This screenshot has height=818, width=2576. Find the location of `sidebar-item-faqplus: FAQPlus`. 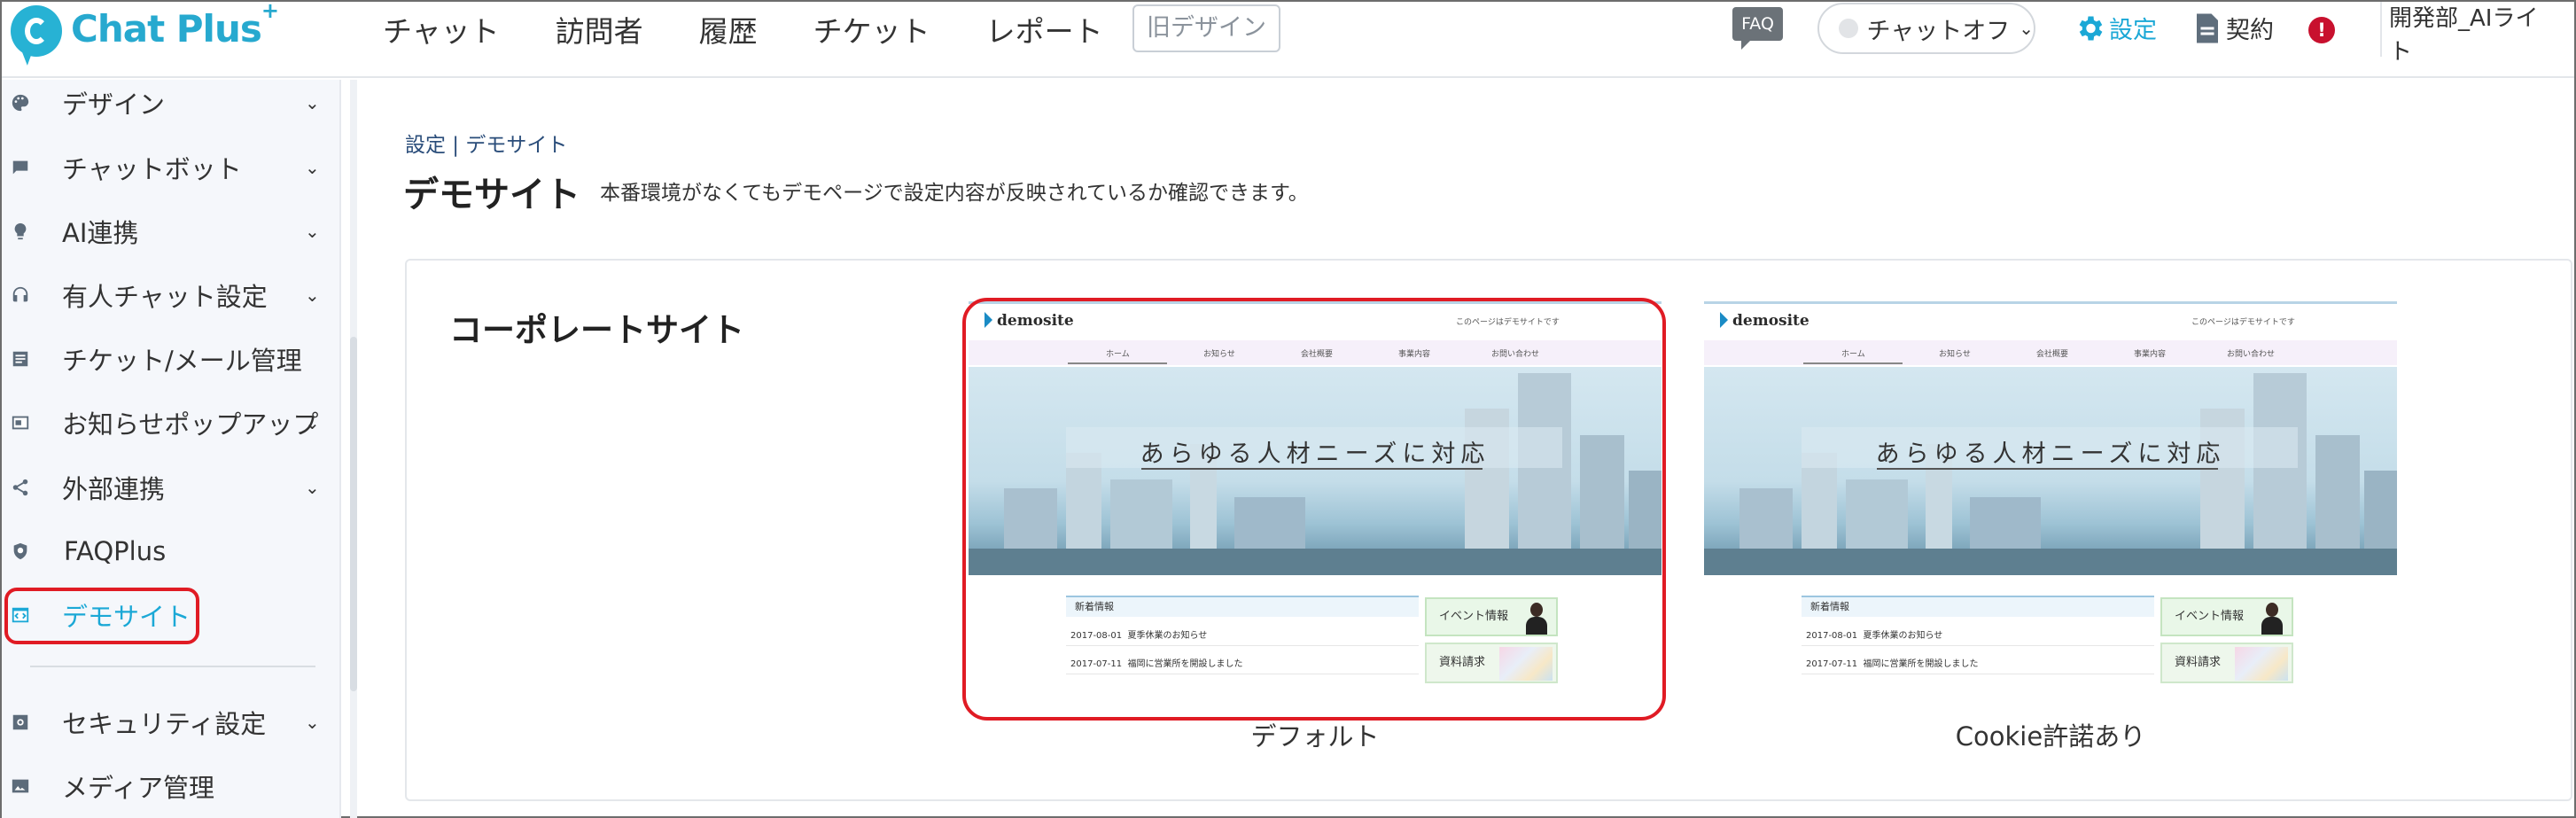

sidebar-item-faqplus: FAQPlus is located at coordinates (166, 551).